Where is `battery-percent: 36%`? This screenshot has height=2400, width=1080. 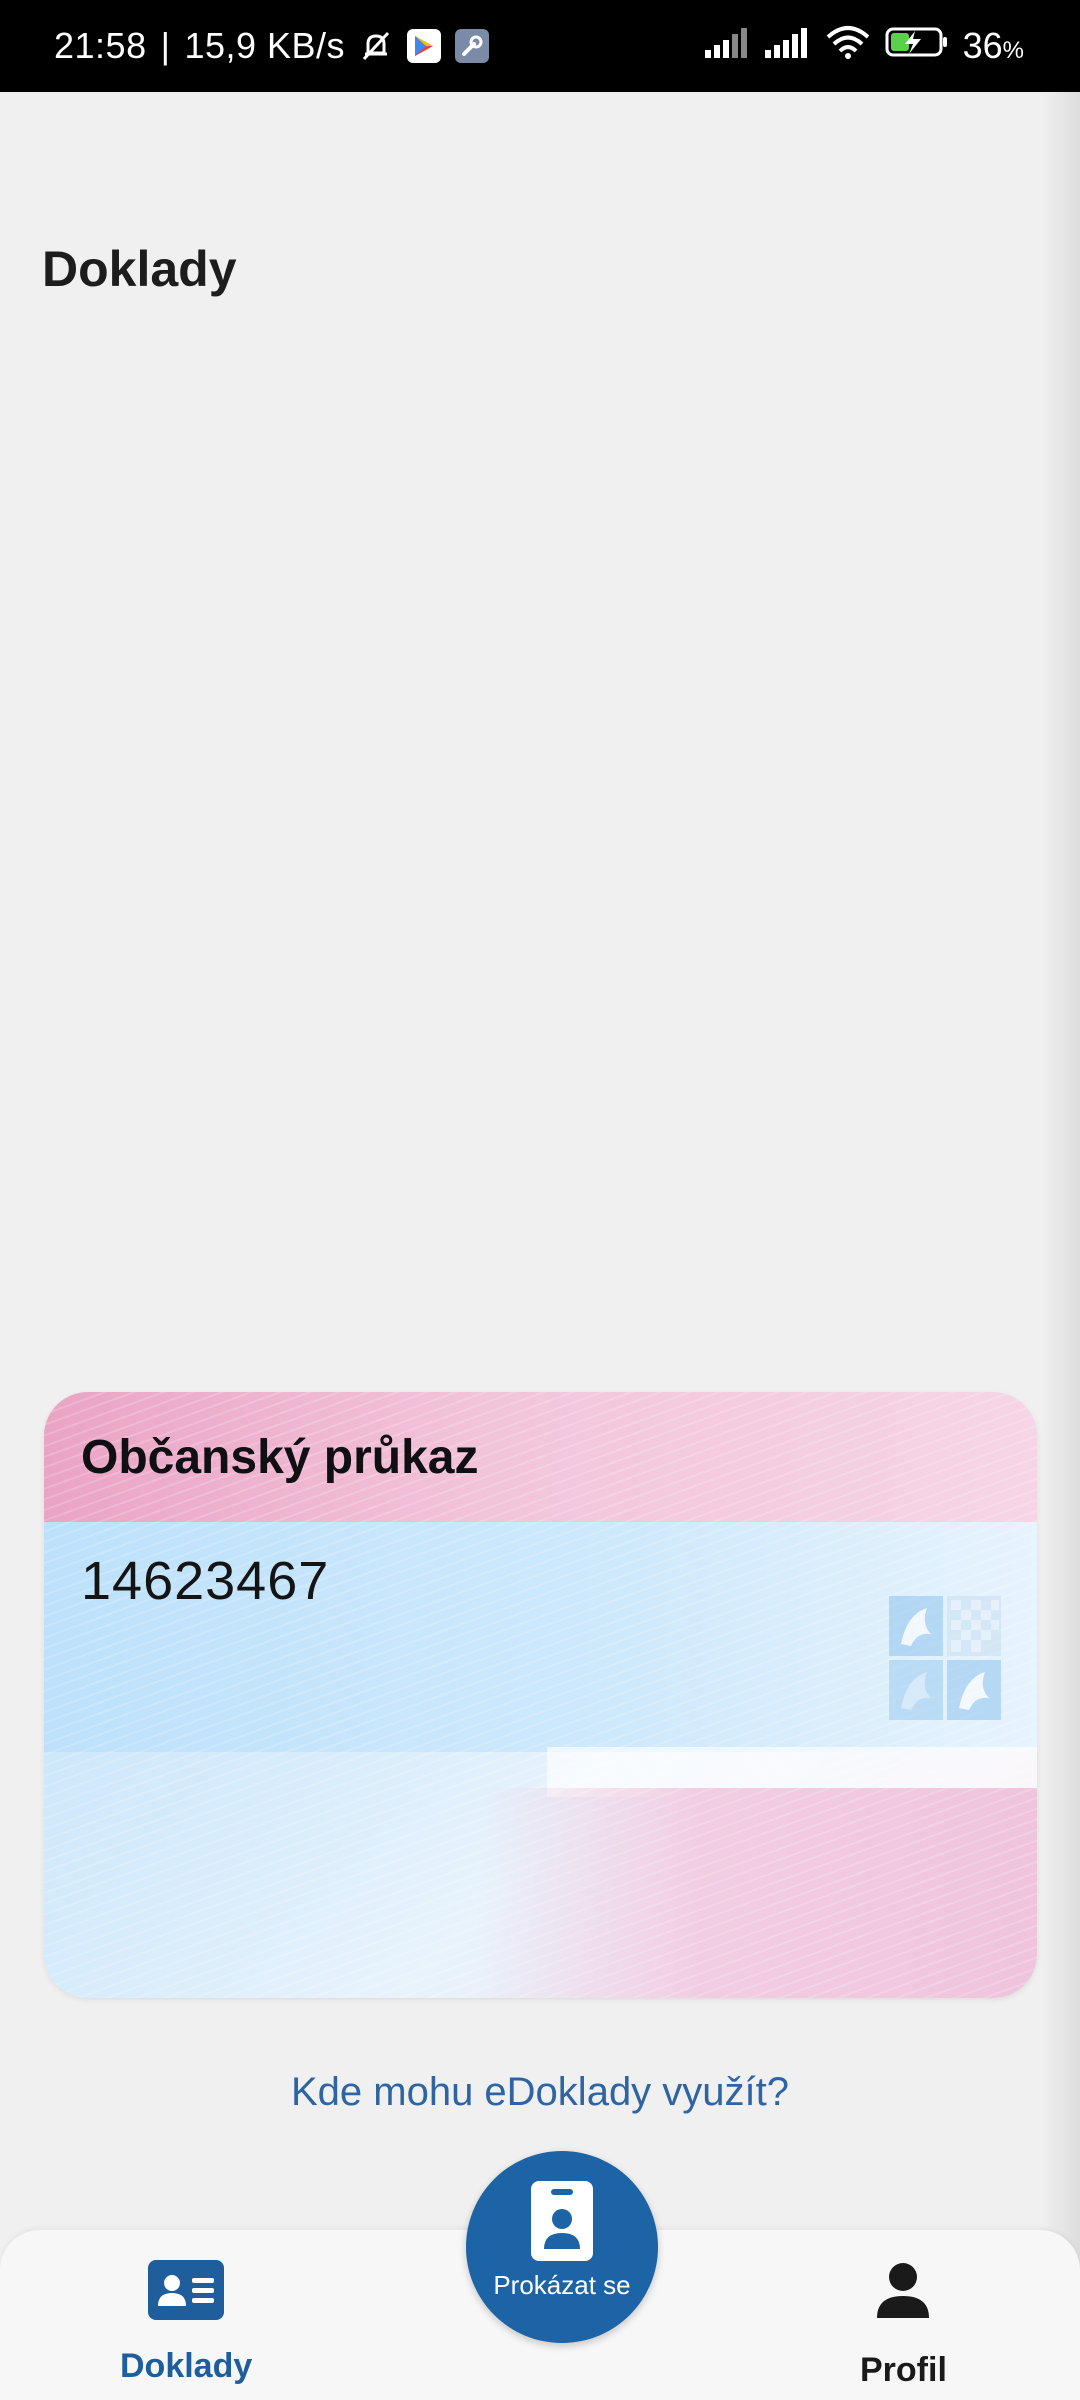 battery-percent: 36% is located at coordinates (993, 46).